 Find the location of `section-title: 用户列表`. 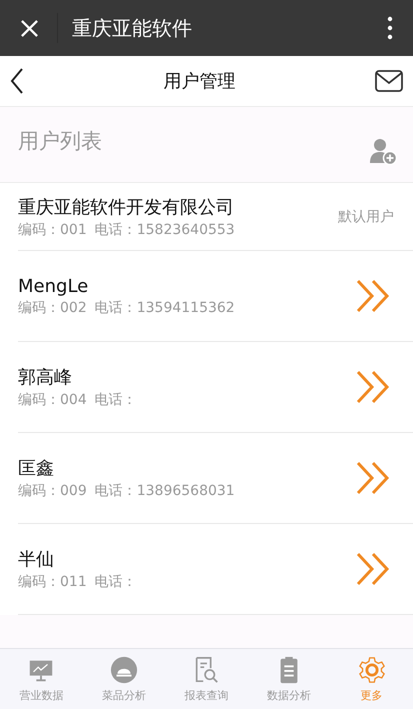

section-title: 用户列表 is located at coordinates (60, 141).